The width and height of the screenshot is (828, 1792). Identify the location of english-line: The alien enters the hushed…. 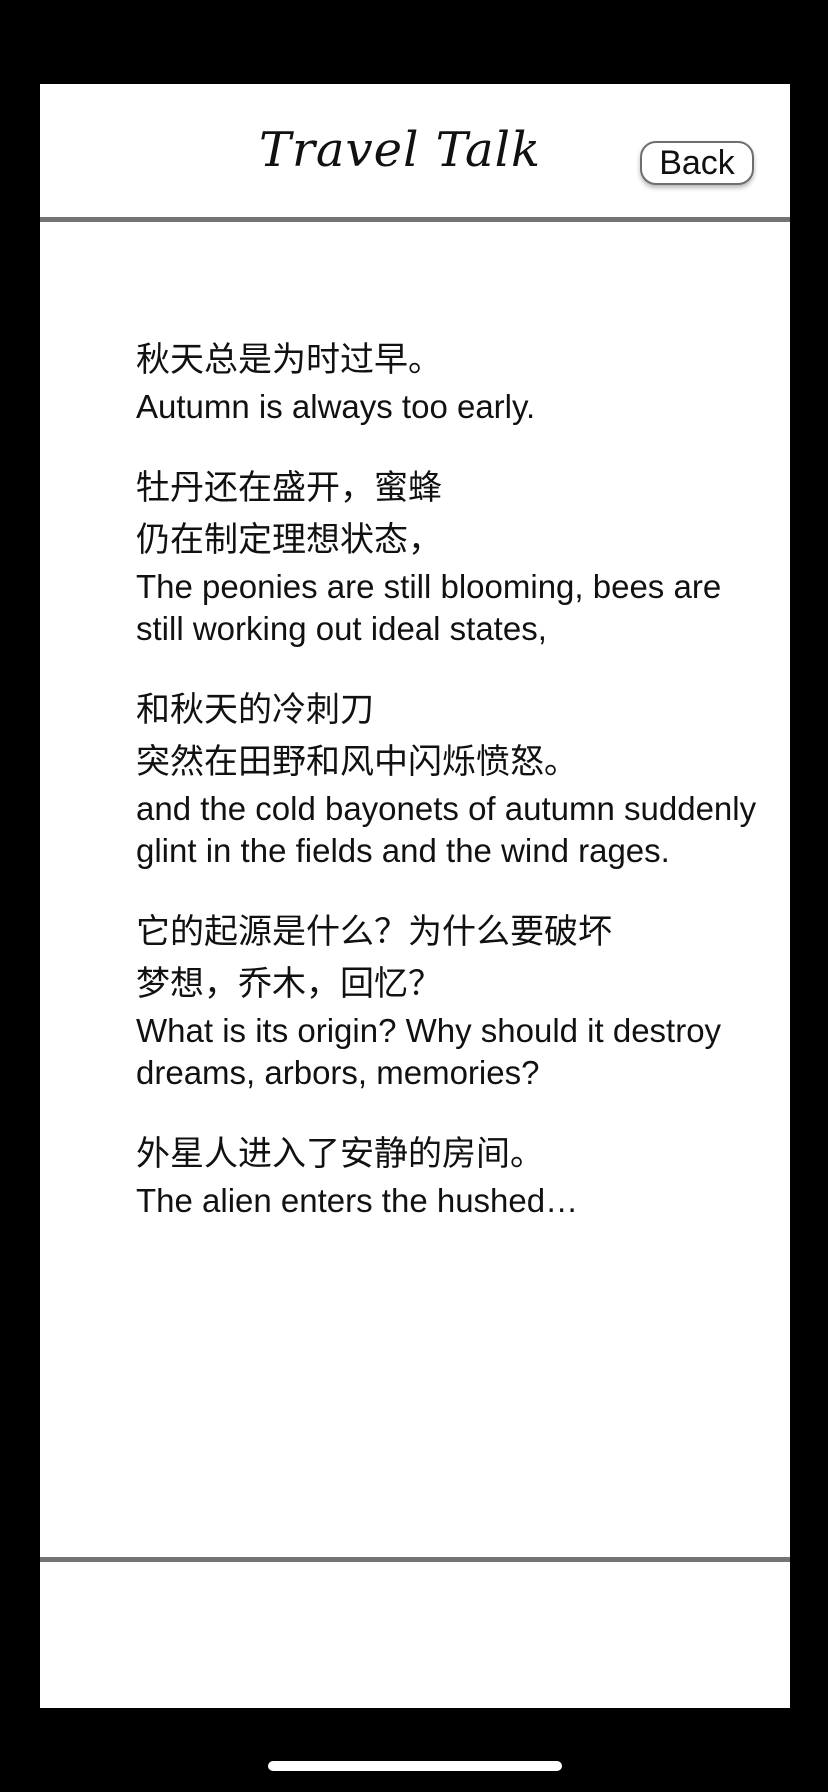
(357, 1200).